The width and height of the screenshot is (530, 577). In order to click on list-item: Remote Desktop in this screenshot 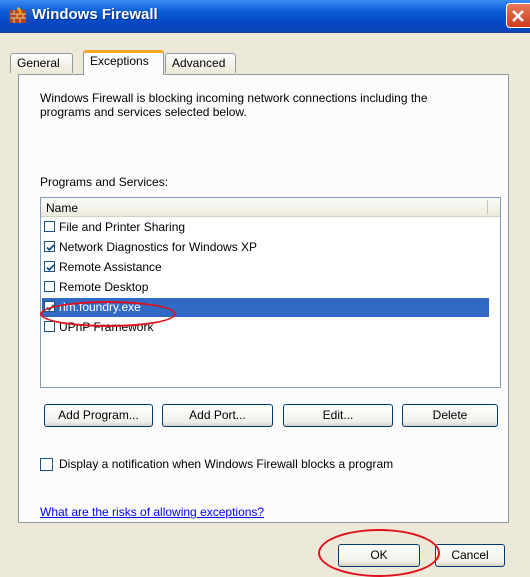, I will do `click(265, 287)`.